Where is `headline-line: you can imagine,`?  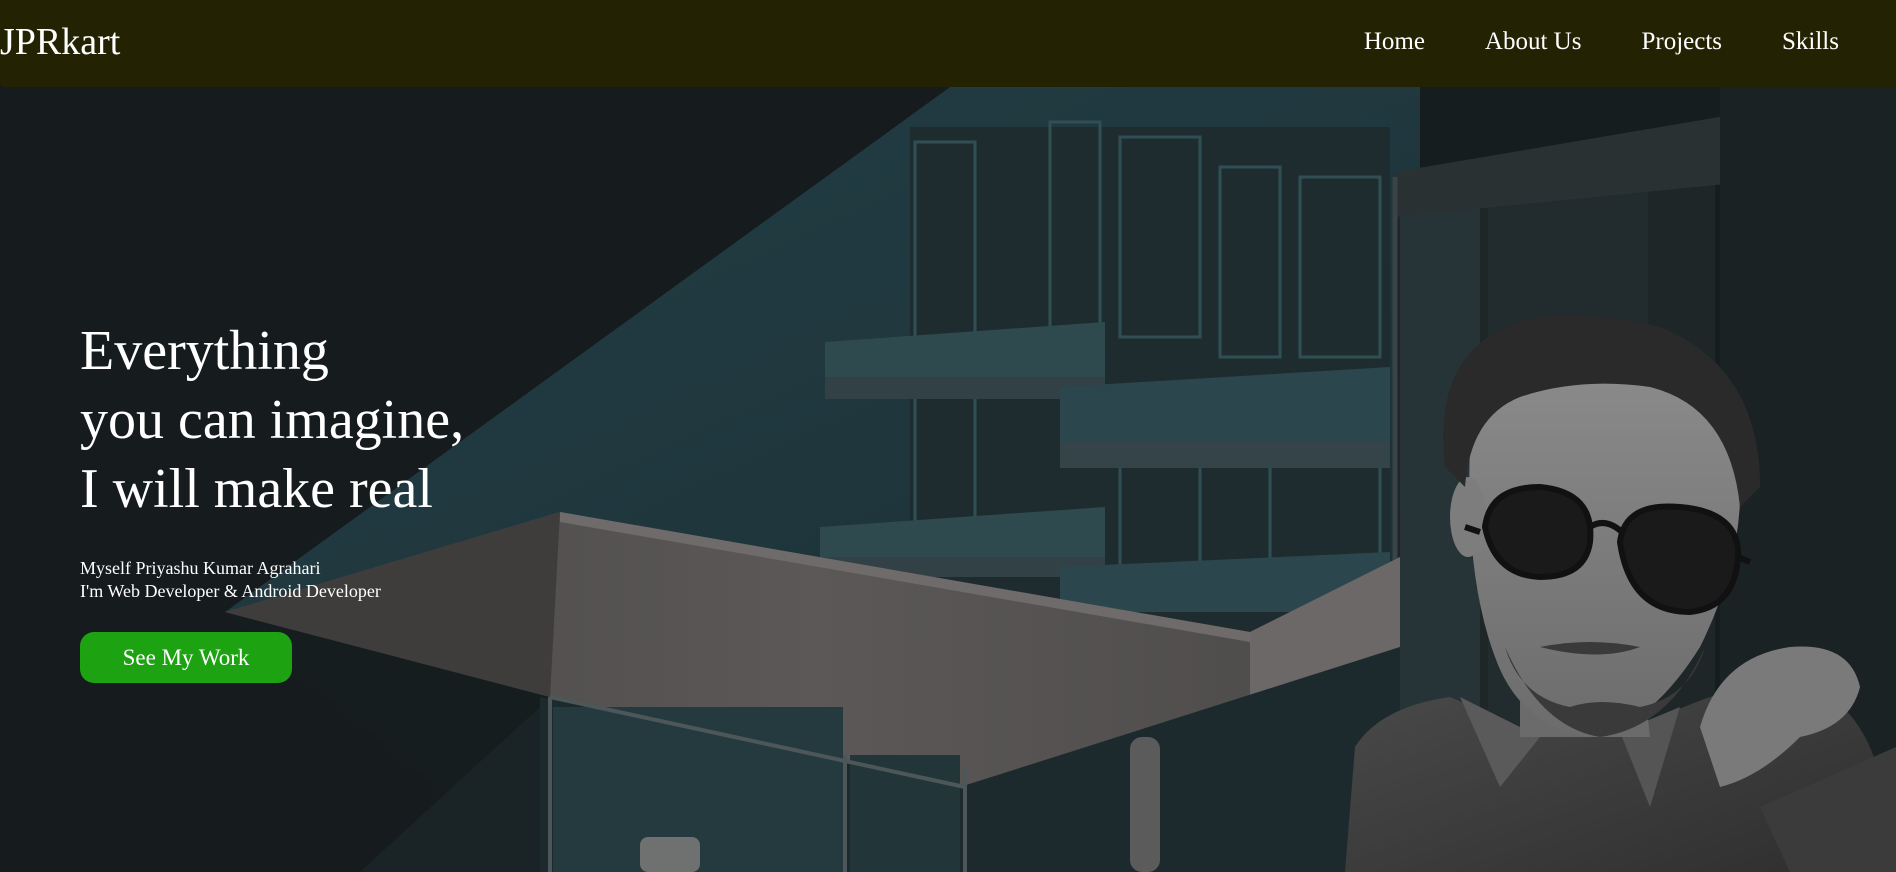
headline-line: you can imagine, is located at coordinates (272, 420).